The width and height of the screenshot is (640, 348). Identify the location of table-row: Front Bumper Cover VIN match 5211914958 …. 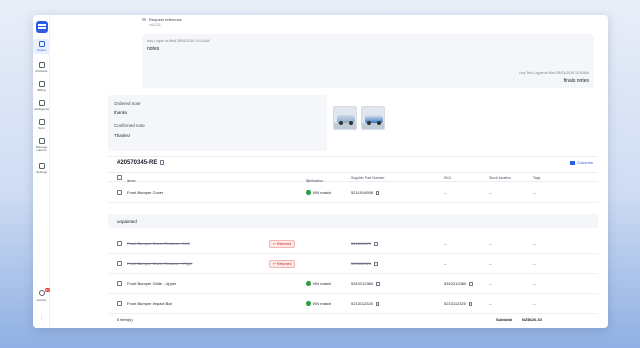
(353, 193).